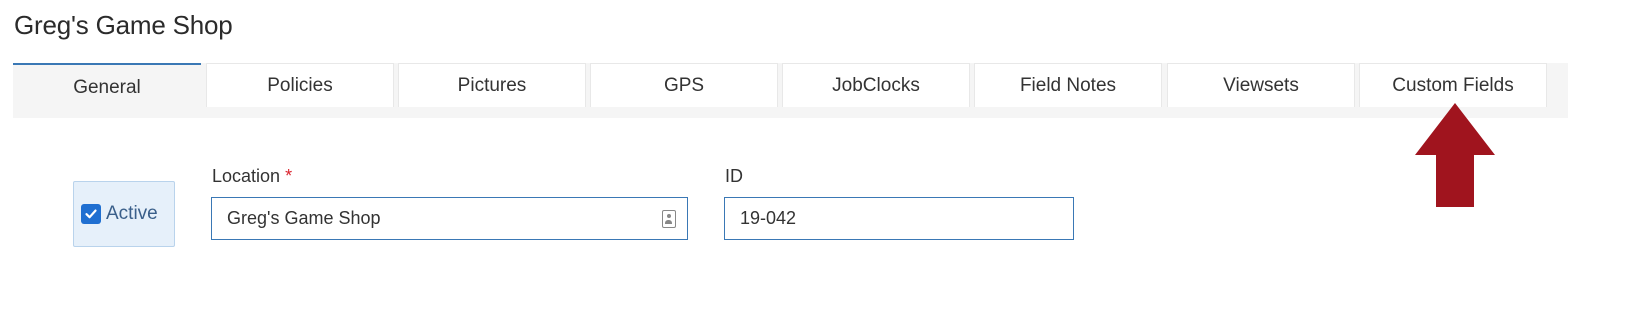 The height and width of the screenshot is (322, 1631). I want to click on checkmark-icon, so click(91, 214).